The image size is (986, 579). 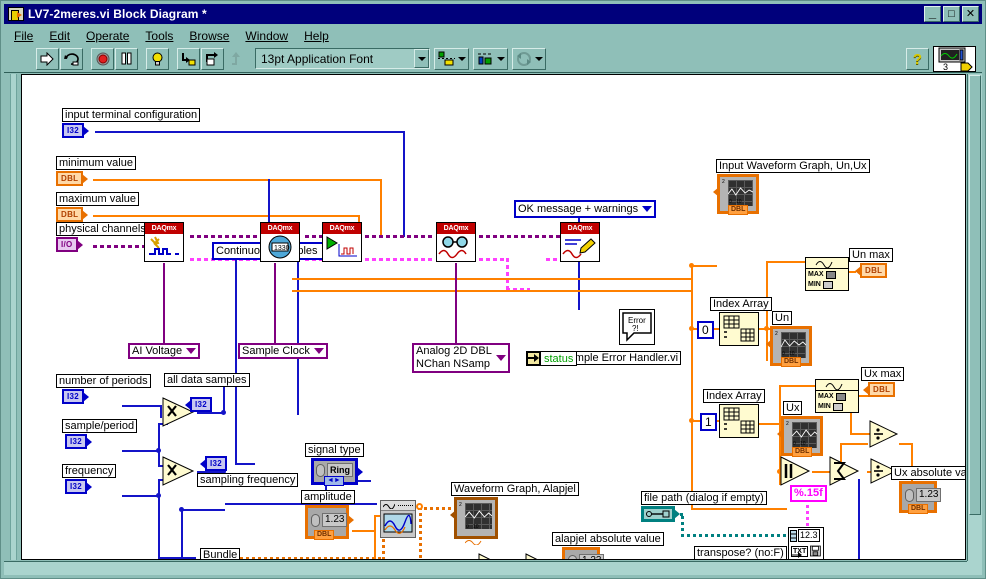 I want to click on indicator-ux-absolute-value: 1.23 DBL, so click(x=920, y=497).